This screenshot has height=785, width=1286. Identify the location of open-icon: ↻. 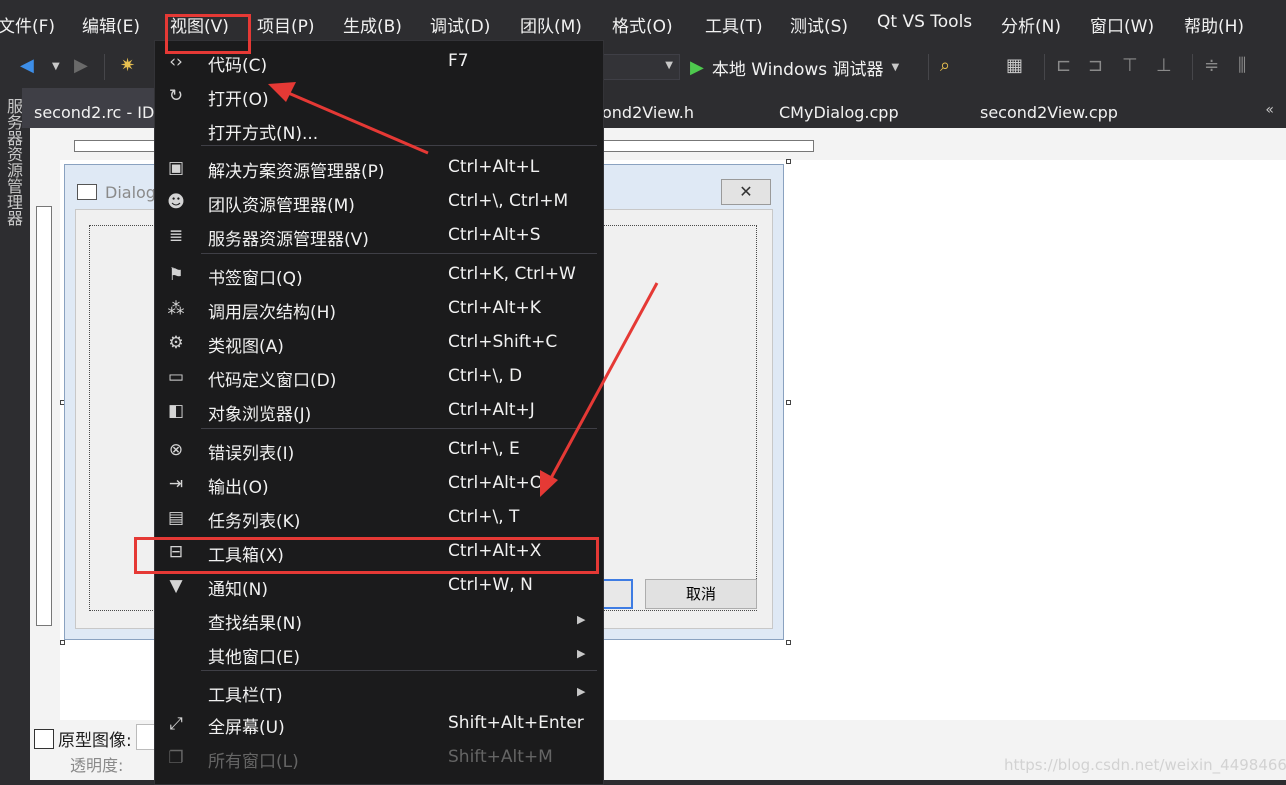
(176, 96).